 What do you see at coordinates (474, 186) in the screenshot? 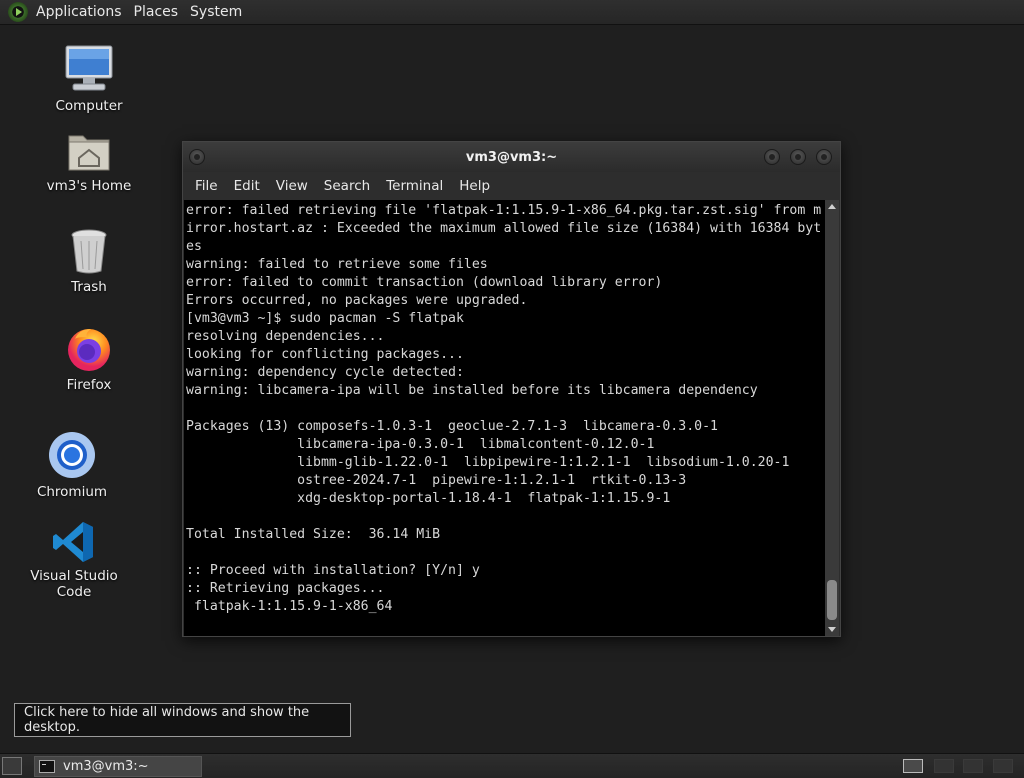
I see `menu-help: Help` at bounding box center [474, 186].